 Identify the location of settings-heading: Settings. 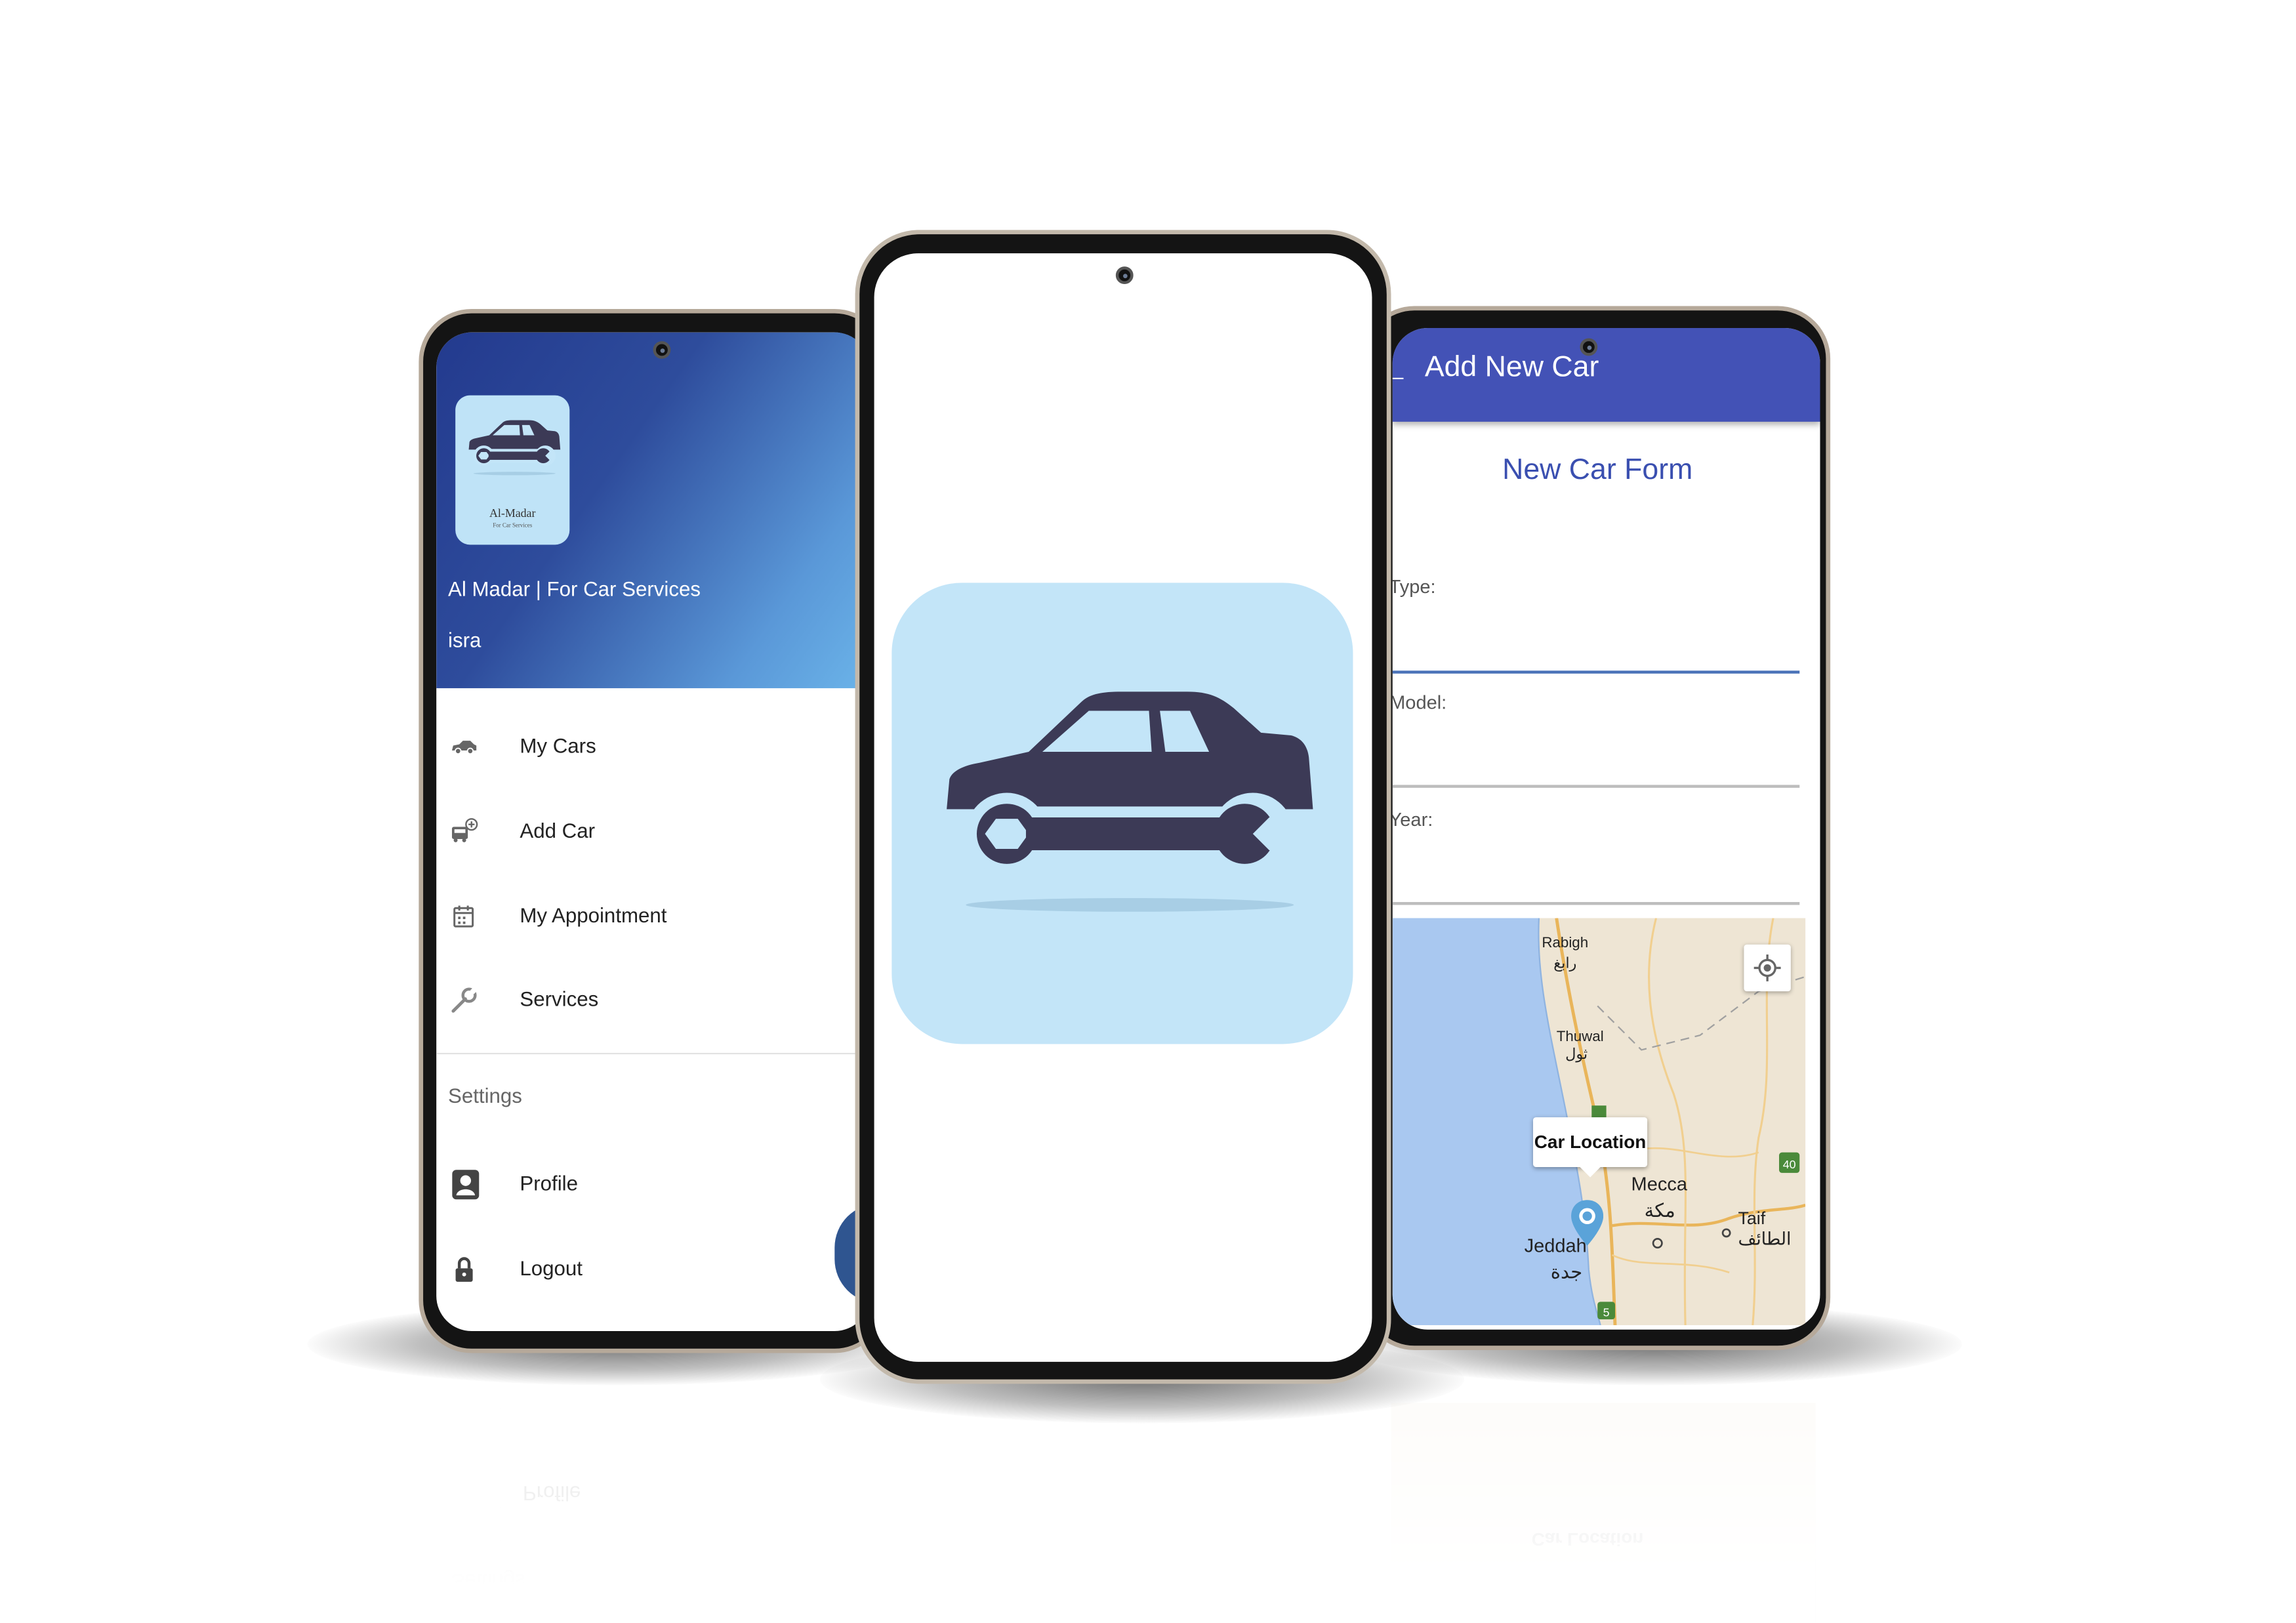
(485, 1095).